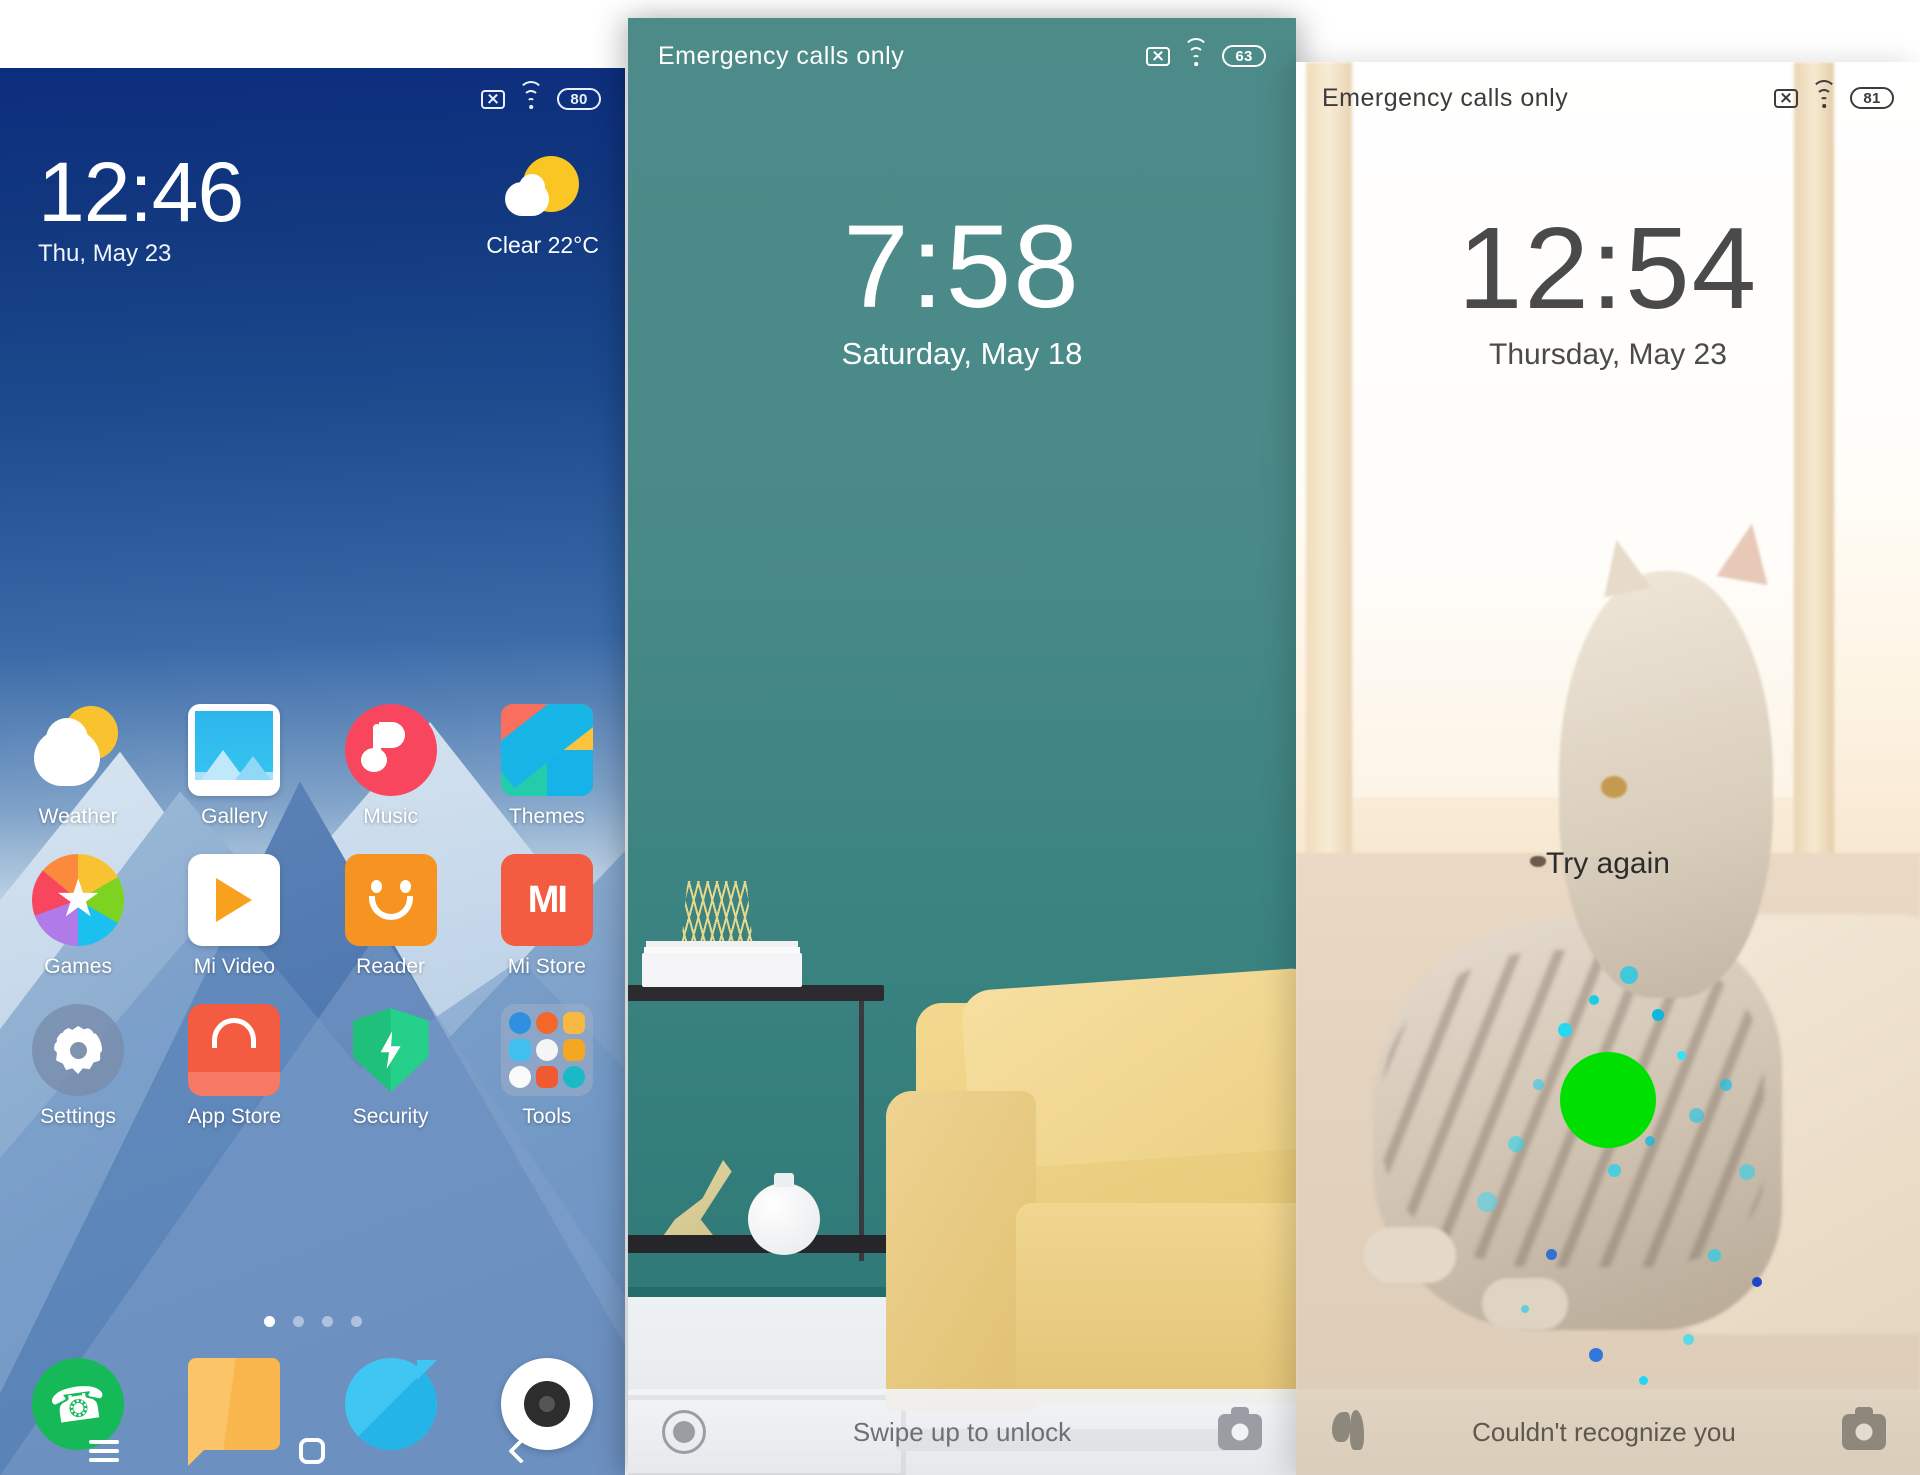 Image resolution: width=1920 pixels, height=1475 pixels. Describe the element at coordinates (312, 1321) in the screenshot. I see `page-indicator` at that location.